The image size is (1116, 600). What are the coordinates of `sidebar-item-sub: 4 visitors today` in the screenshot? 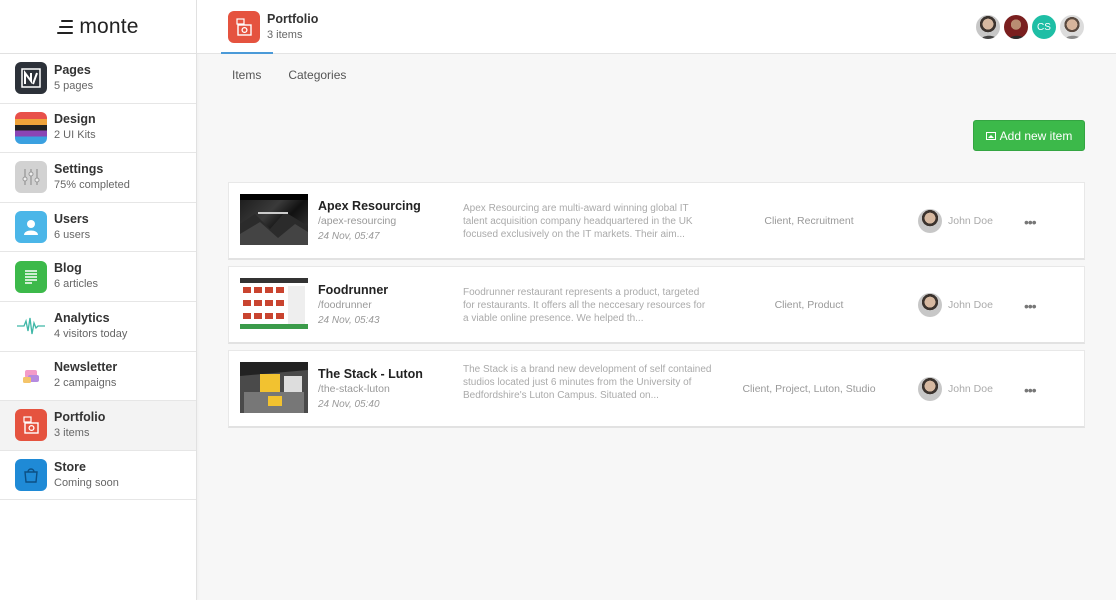 It's located at (91, 333).